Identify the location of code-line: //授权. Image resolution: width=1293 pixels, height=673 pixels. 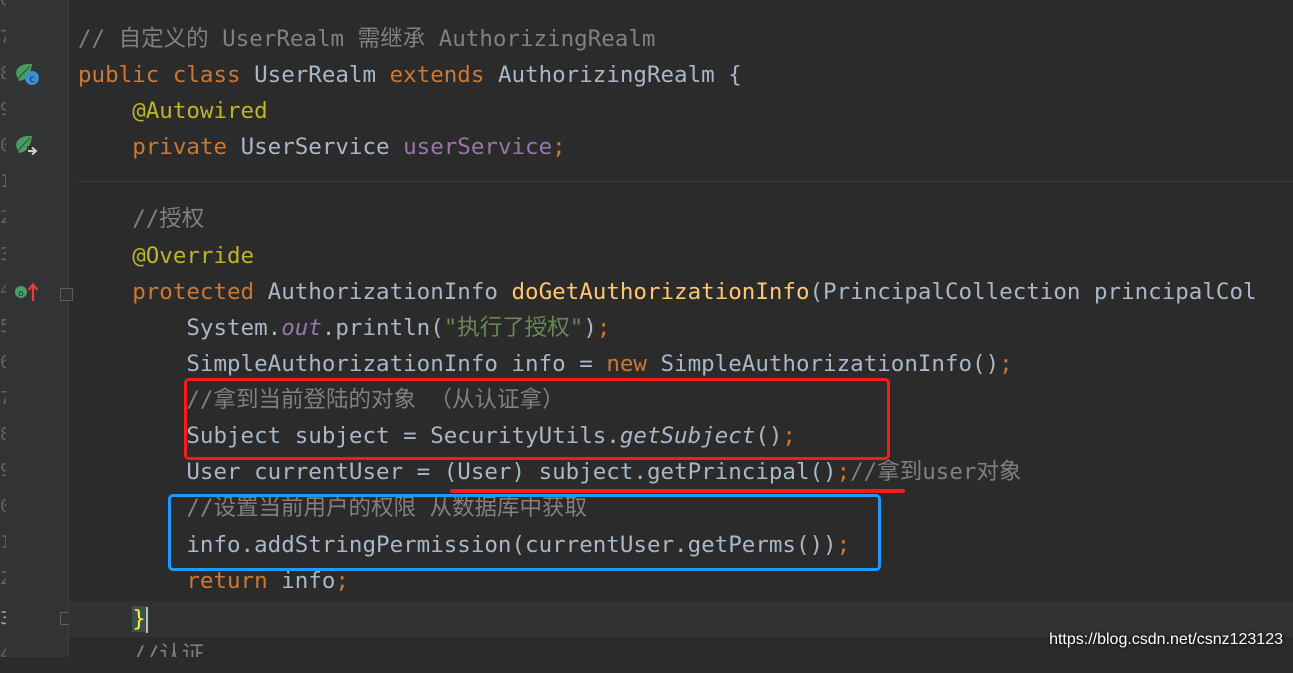
(168, 219).